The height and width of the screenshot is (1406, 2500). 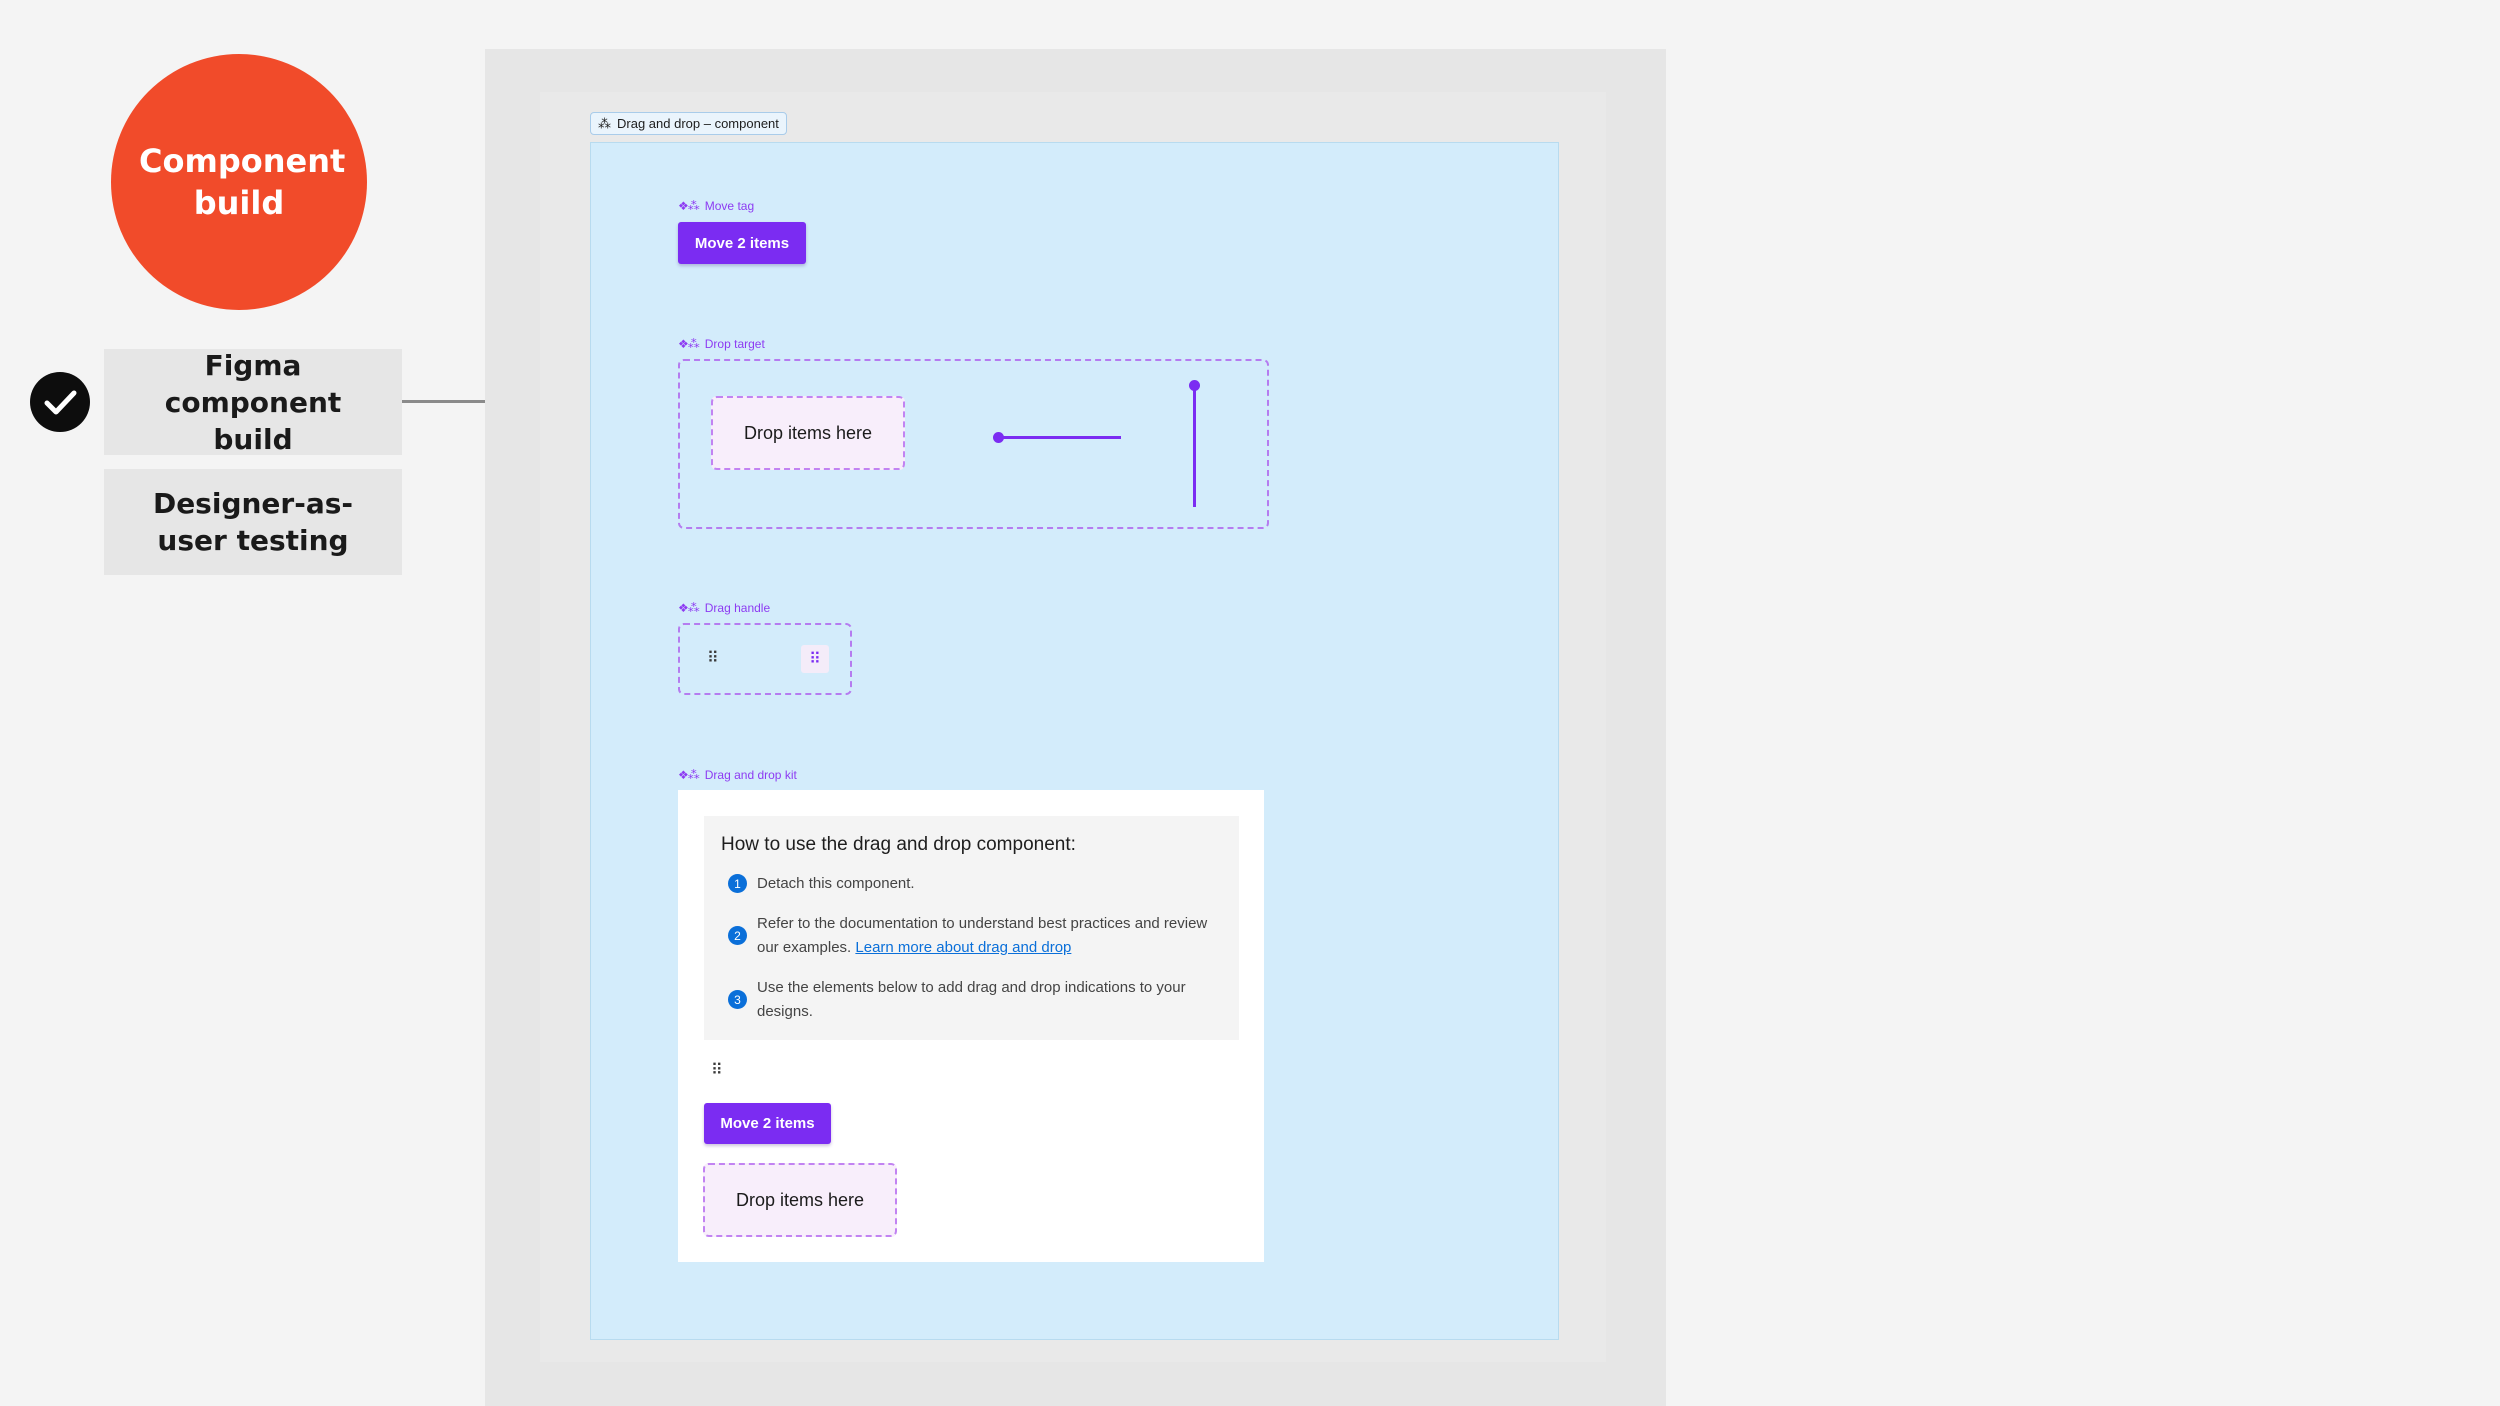 I want to click on drag-handle-label: ❖⁂ Drag handle, so click(x=724, y=608).